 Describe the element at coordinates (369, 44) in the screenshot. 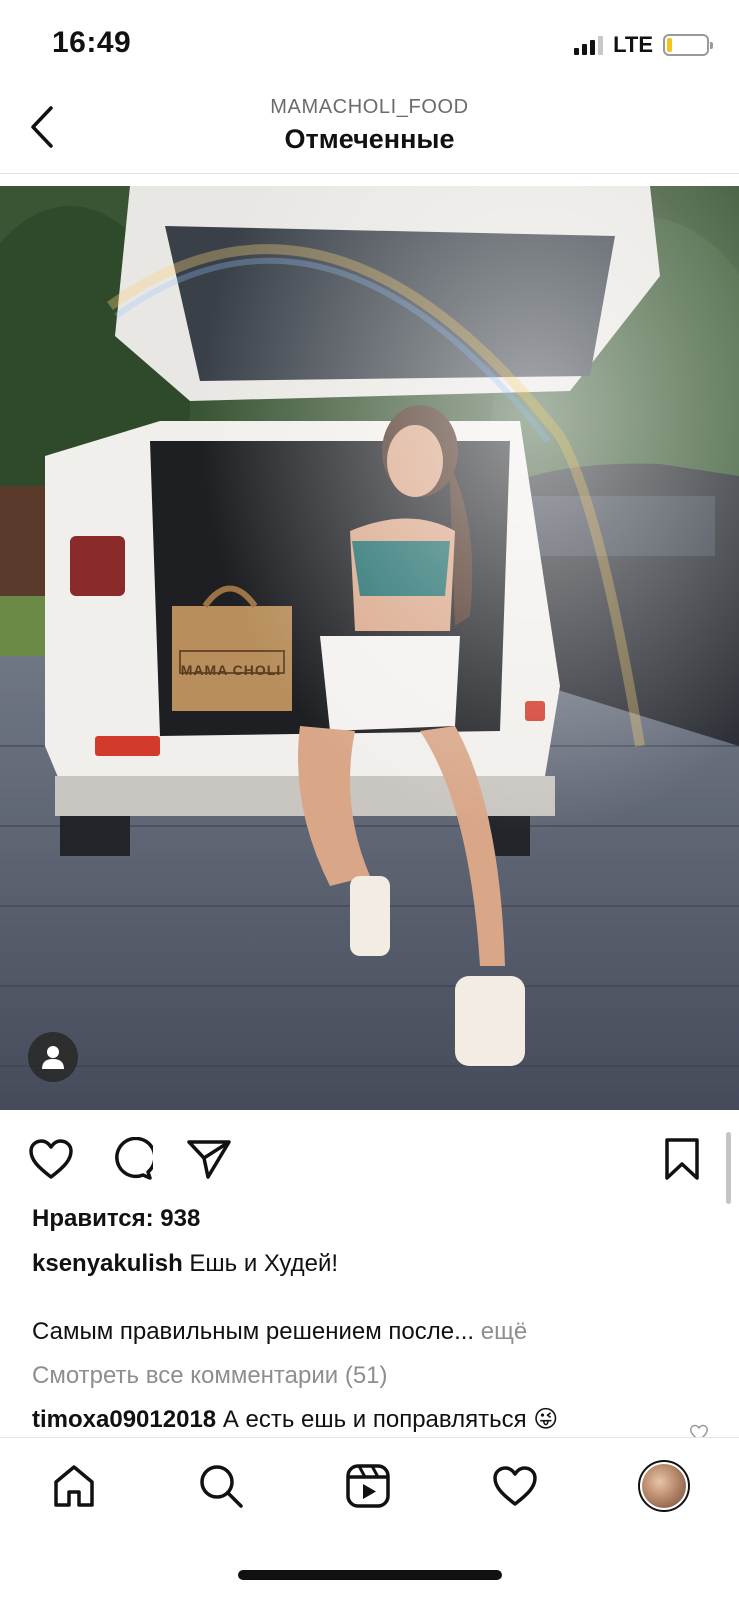

I see `status-bar: 16:49 LTE` at that location.